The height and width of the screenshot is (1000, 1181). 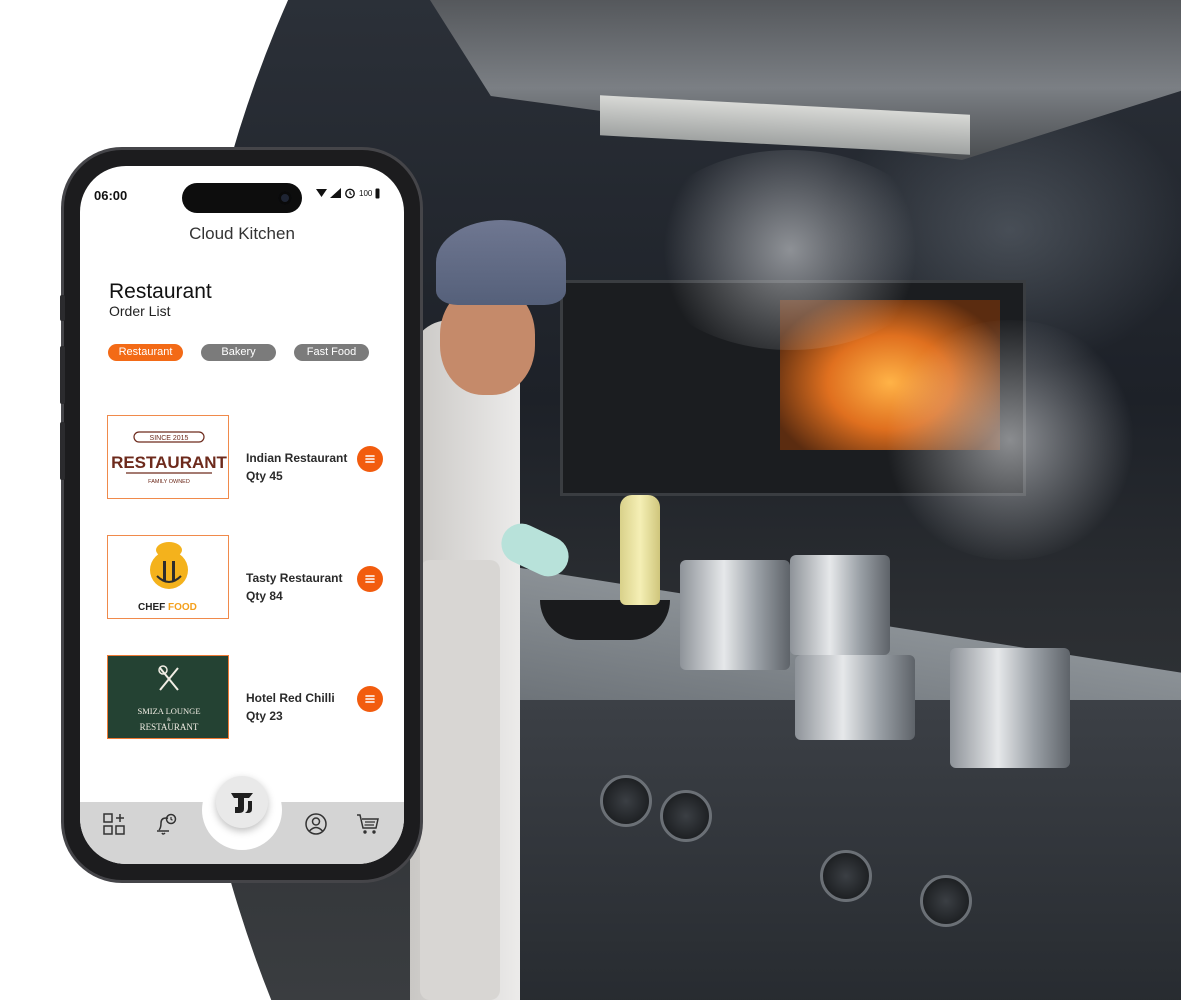 What do you see at coordinates (151, 607) in the screenshot?
I see `logo-chef-text: CHEF` at bounding box center [151, 607].